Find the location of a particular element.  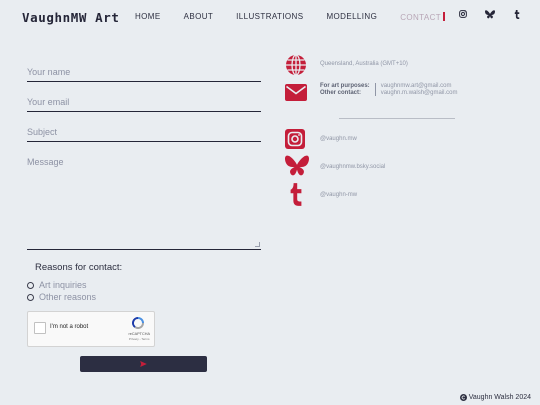

radio-art-inquiries: Art inquiries is located at coordinates (57, 285).